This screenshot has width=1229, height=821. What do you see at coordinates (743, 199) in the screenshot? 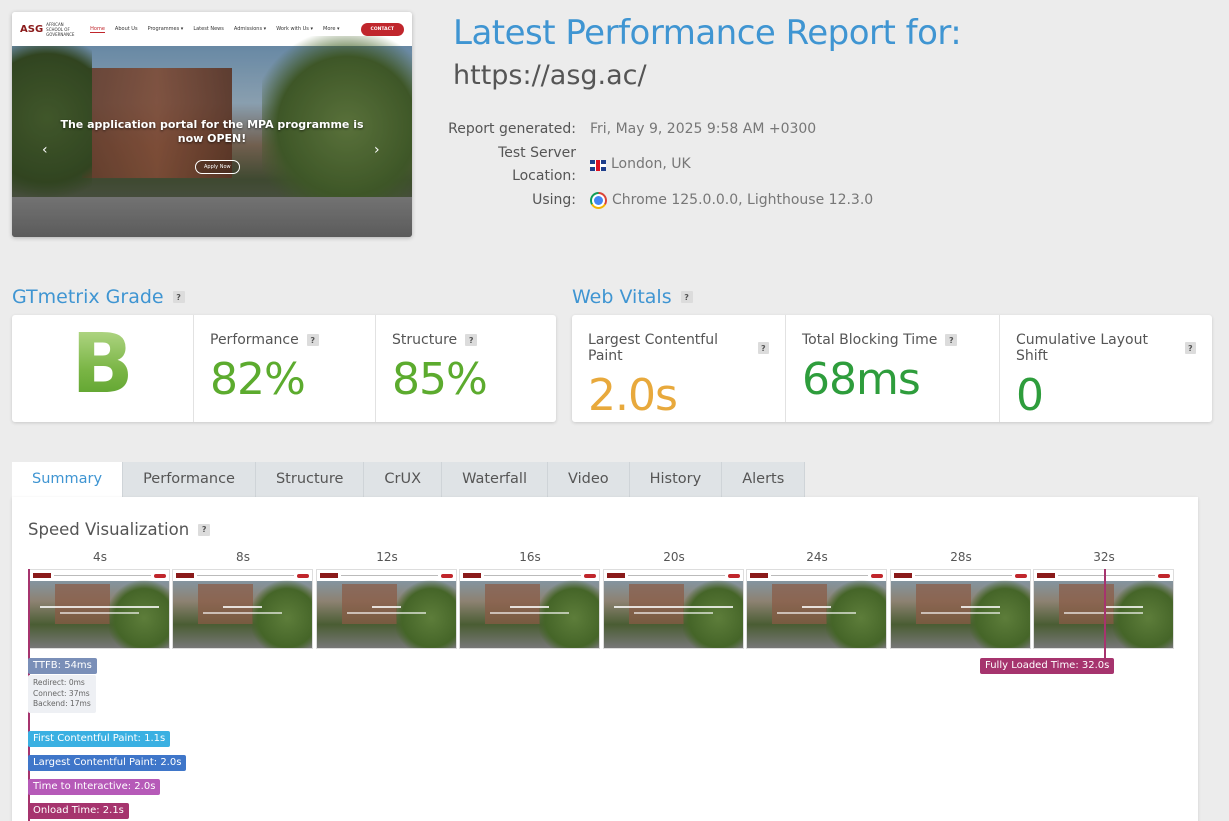
I see `meta-value: Chrome 125.0.0.0, Lighthouse 12.3.0` at bounding box center [743, 199].